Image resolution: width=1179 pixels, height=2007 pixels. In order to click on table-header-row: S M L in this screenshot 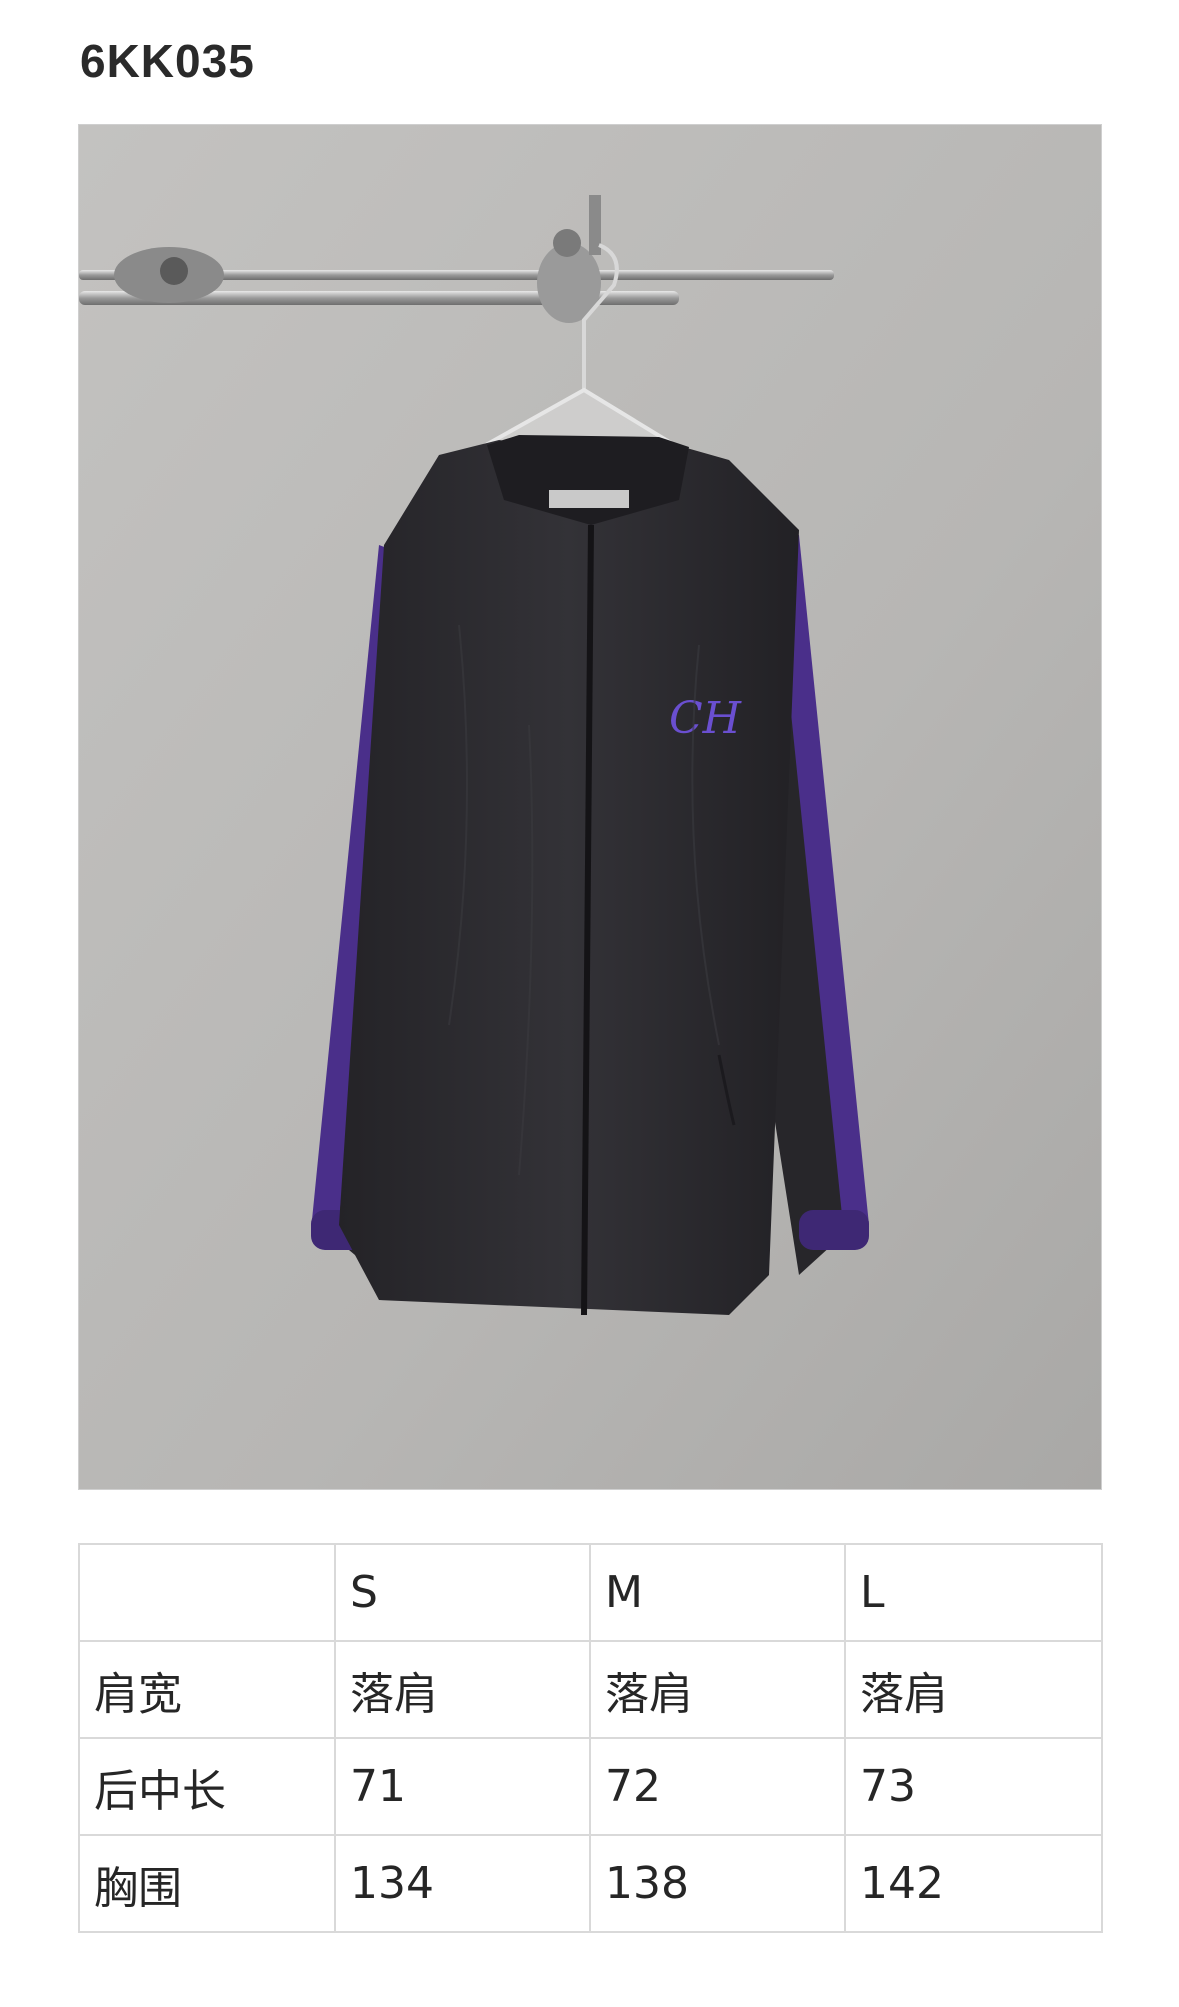, I will do `click(590, 1592)`.